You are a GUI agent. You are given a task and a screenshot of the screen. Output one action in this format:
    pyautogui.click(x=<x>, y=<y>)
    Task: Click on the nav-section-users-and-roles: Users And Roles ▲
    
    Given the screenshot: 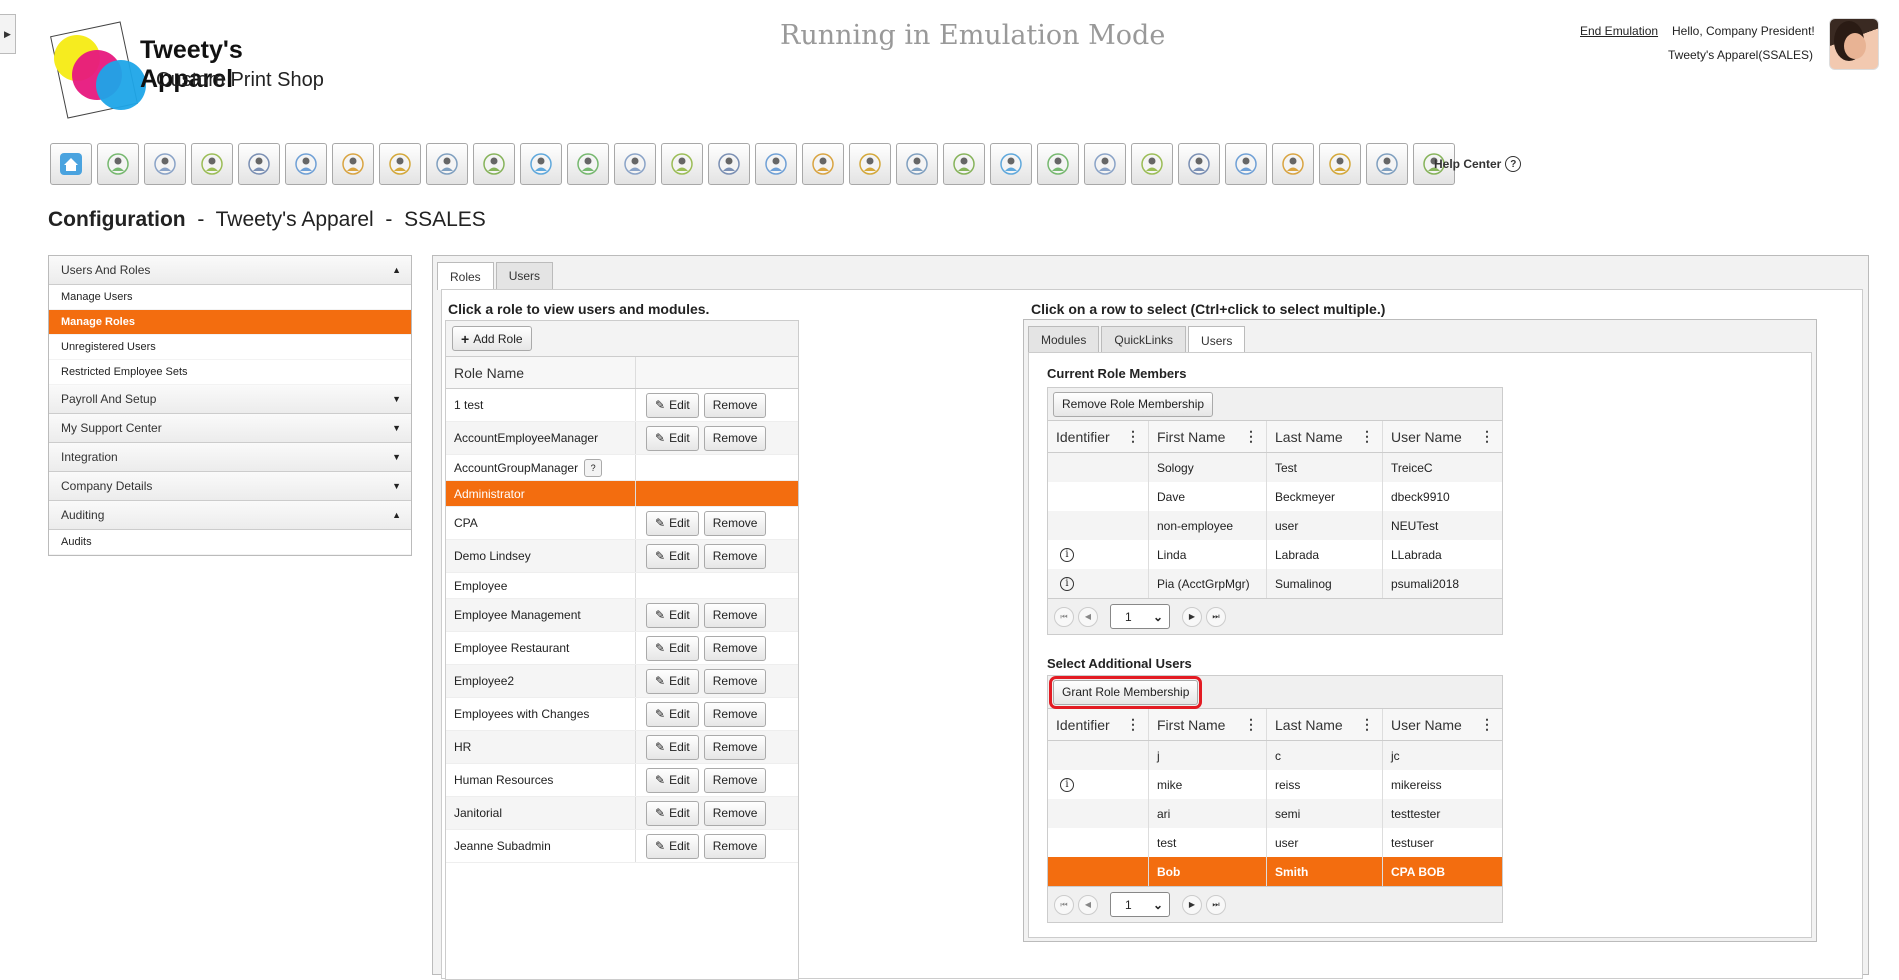 What is the action you would take?
    pyautogui.click(x=230, y=270)
    